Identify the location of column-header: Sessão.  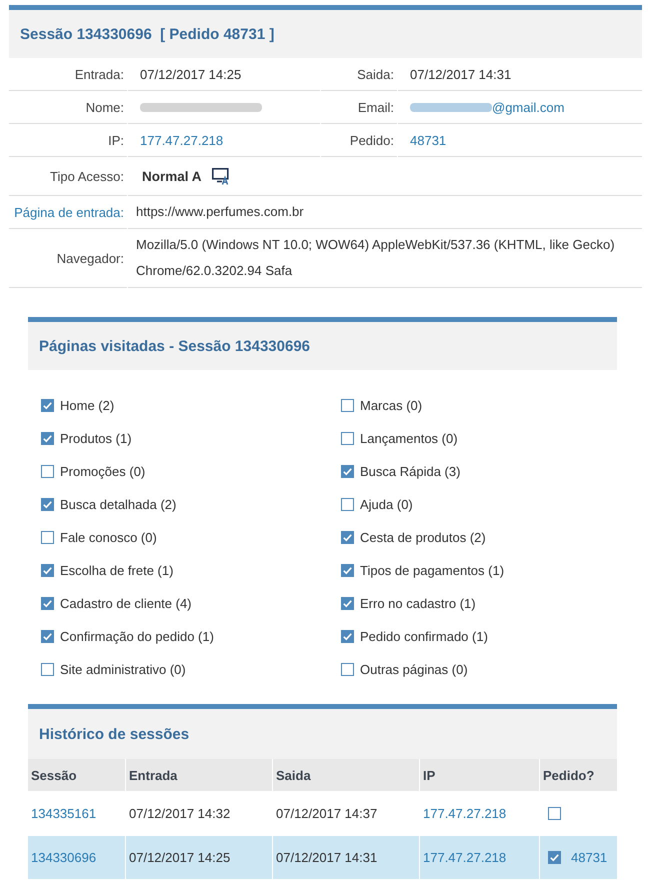
(54, 775).